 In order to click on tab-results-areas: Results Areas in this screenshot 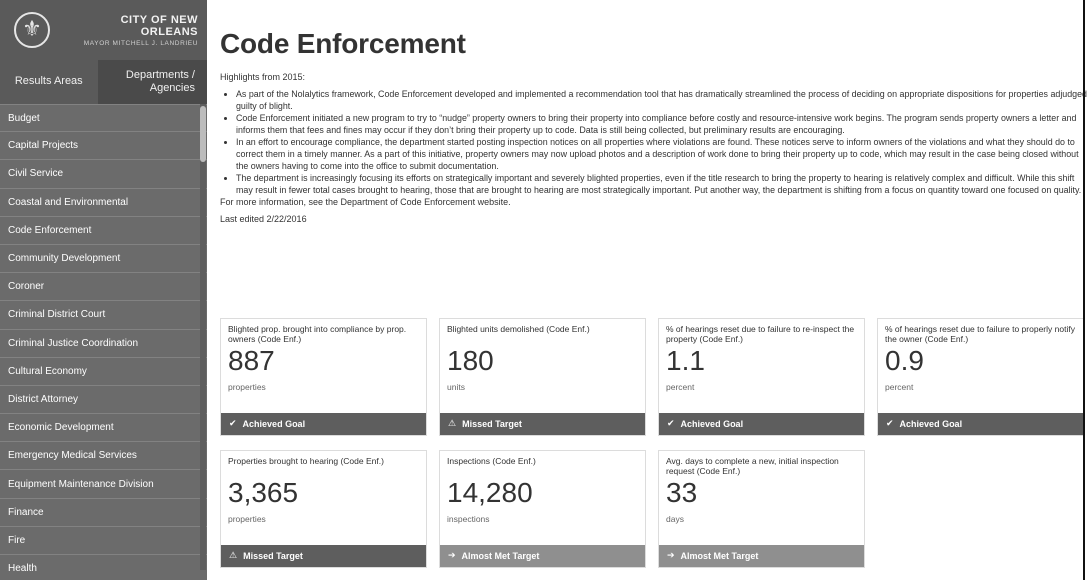, I will do `click(49, 82)`.